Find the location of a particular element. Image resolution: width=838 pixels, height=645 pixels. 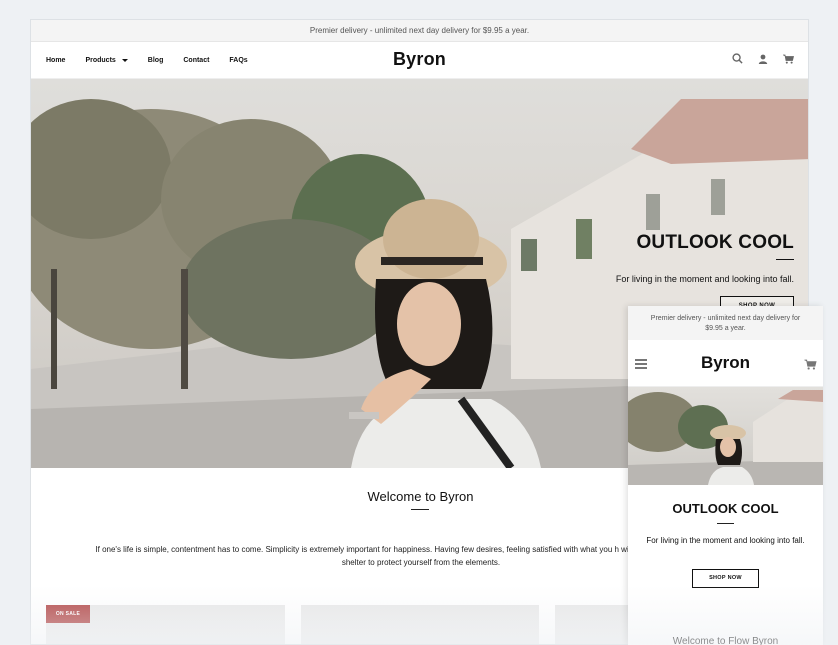

welcome-divider is located at coordinates (420, 509).